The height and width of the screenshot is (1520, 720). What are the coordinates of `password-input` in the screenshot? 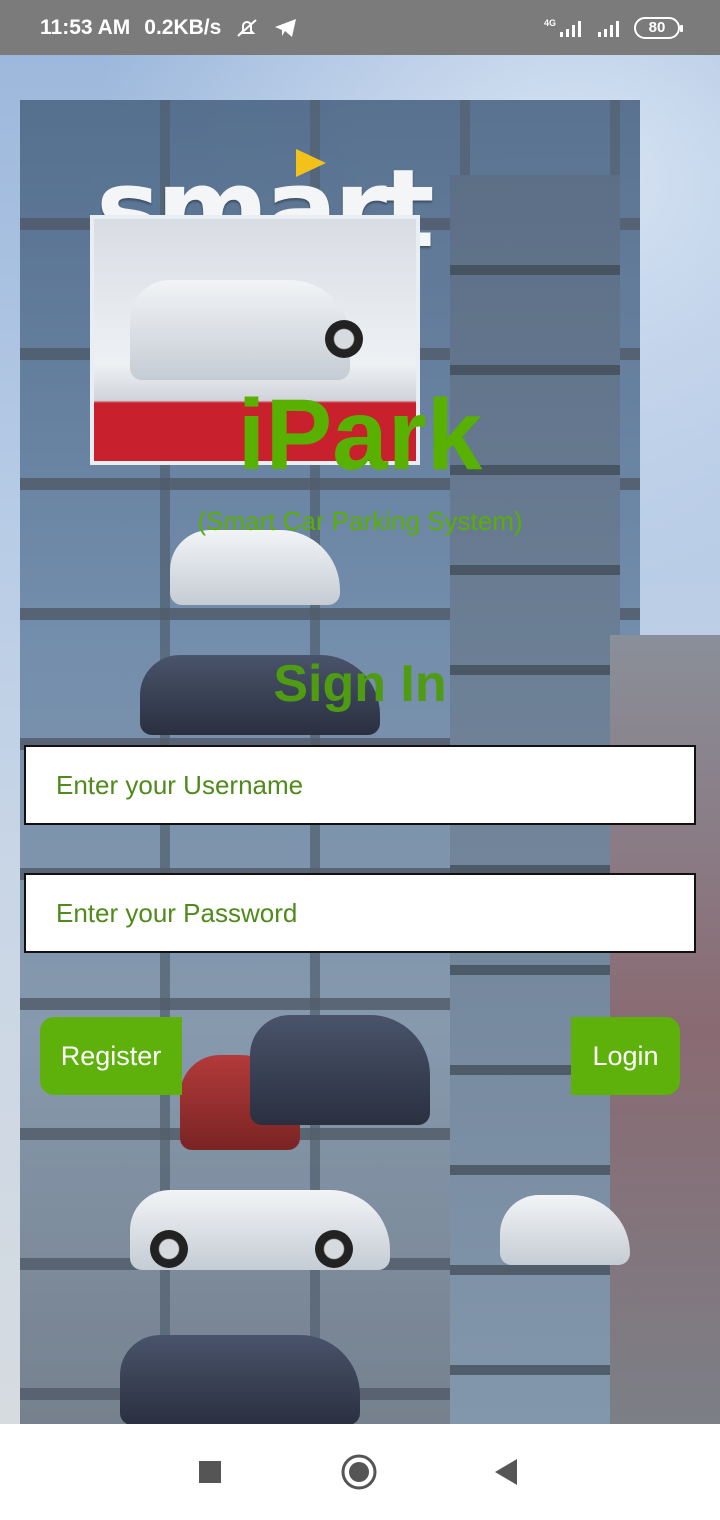 It's located at (360, 913).